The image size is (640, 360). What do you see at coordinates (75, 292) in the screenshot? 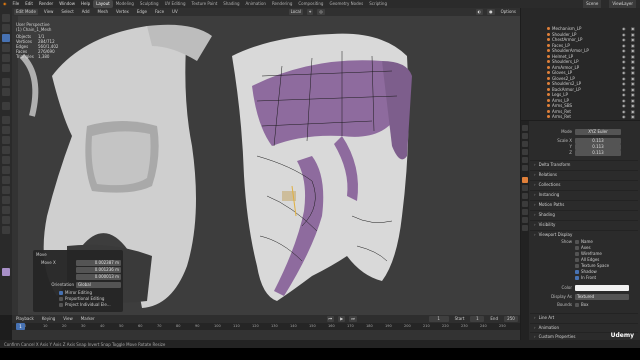
I see `mirror-editing-option: Mirror Editing` at bounding box center [75, 292].